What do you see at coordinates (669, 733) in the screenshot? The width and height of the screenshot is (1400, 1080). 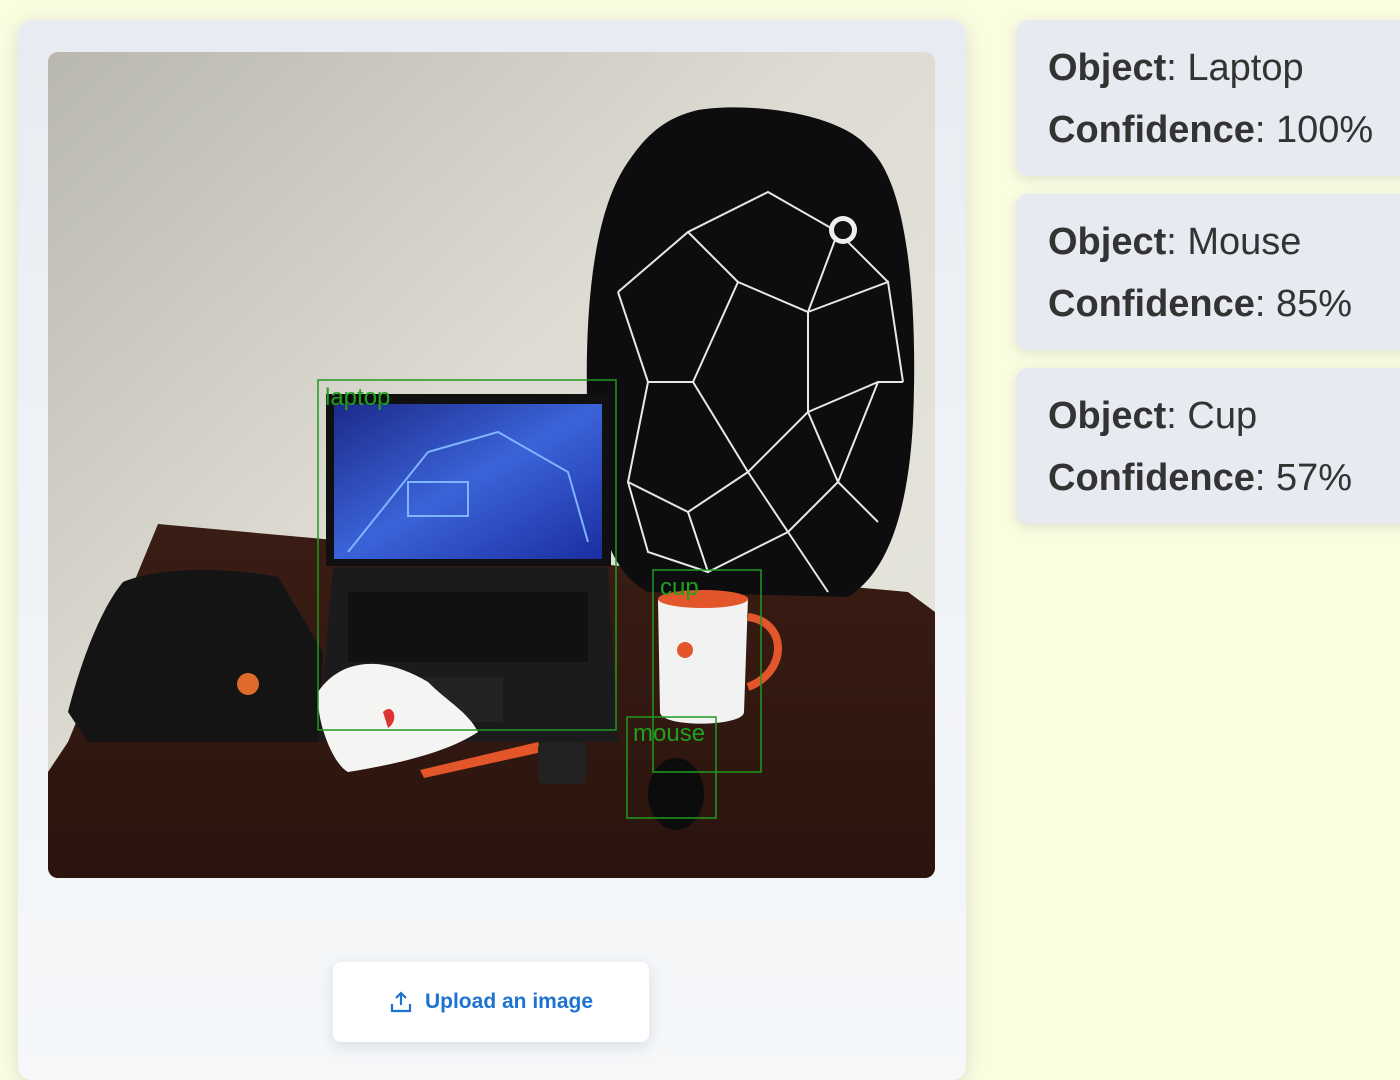 I see `mouse-detection-label: mouse` at bounding box center [669, 733].